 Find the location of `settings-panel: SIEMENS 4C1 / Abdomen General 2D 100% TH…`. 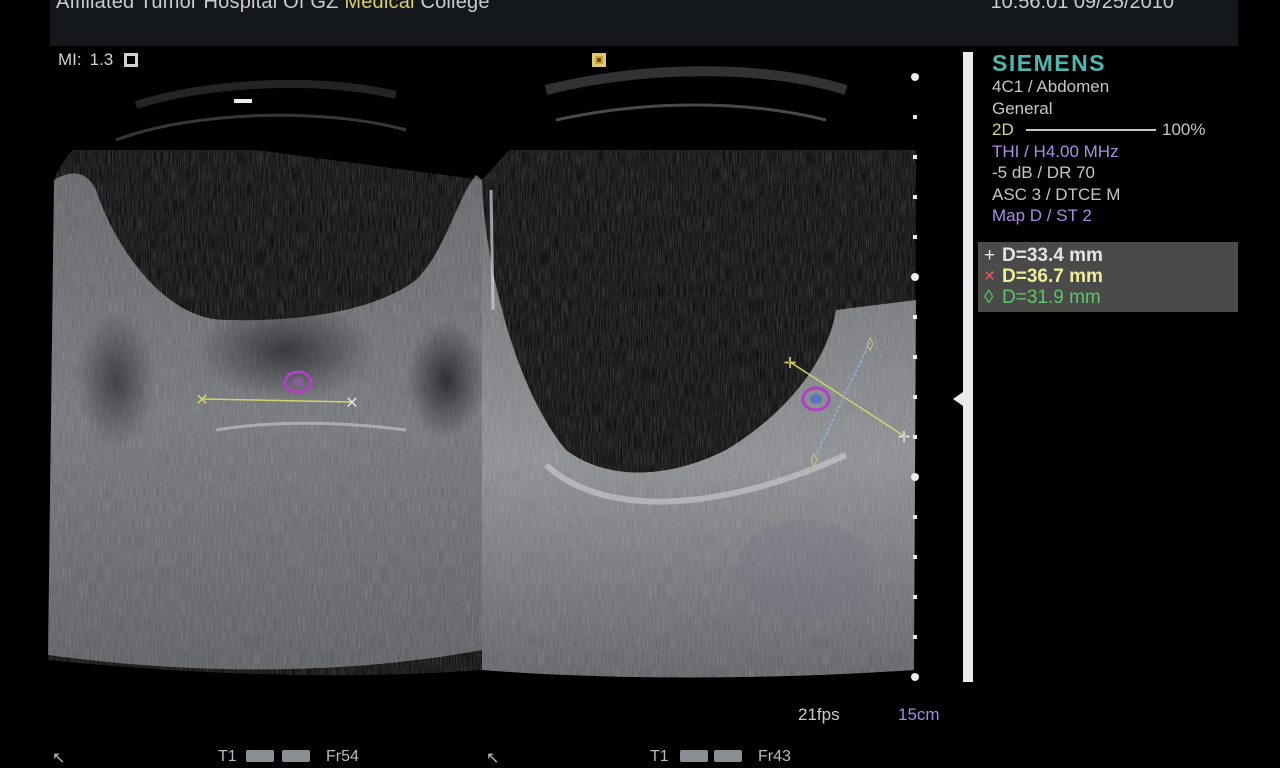

settings-panel: SIEMENS 4C1 / Abdomen General 2D 100% TH… is located at coordinates (1117, 138).